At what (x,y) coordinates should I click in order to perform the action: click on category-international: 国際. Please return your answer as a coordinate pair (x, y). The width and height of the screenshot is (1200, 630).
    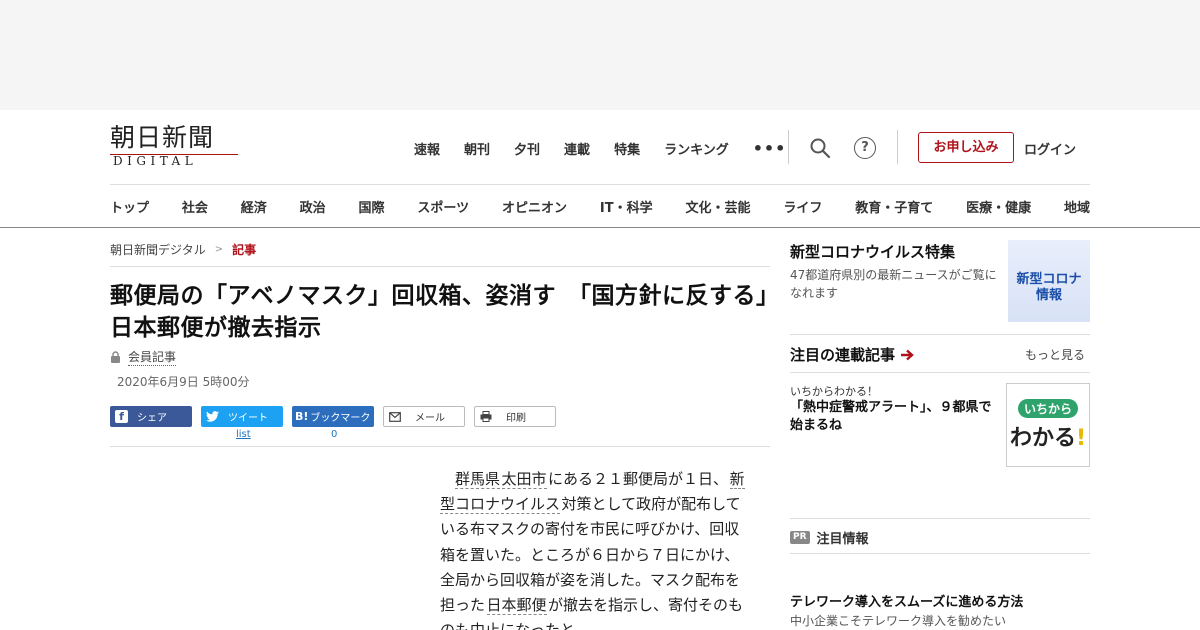
    Looking at the image, I should click on (372, 206).